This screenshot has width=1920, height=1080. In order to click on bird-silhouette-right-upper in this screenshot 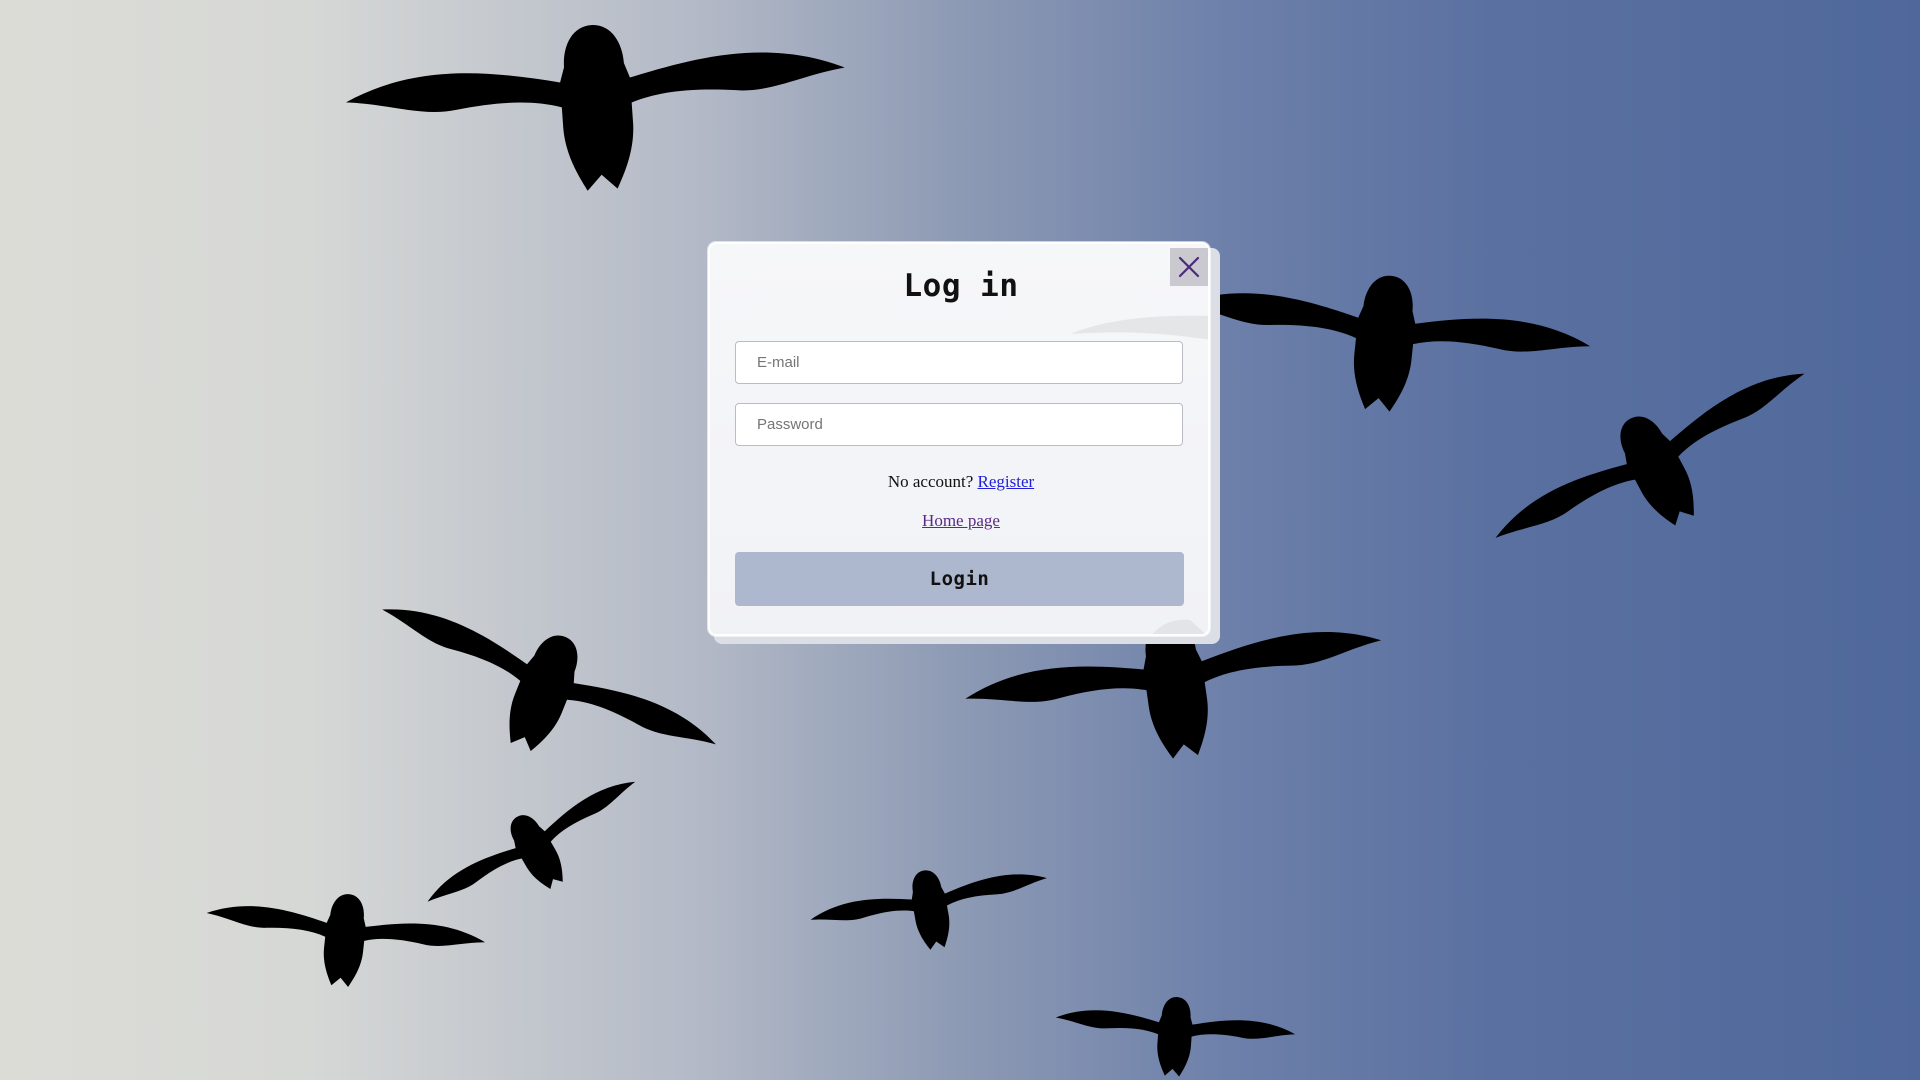, I will do `click(1384, 343)`.